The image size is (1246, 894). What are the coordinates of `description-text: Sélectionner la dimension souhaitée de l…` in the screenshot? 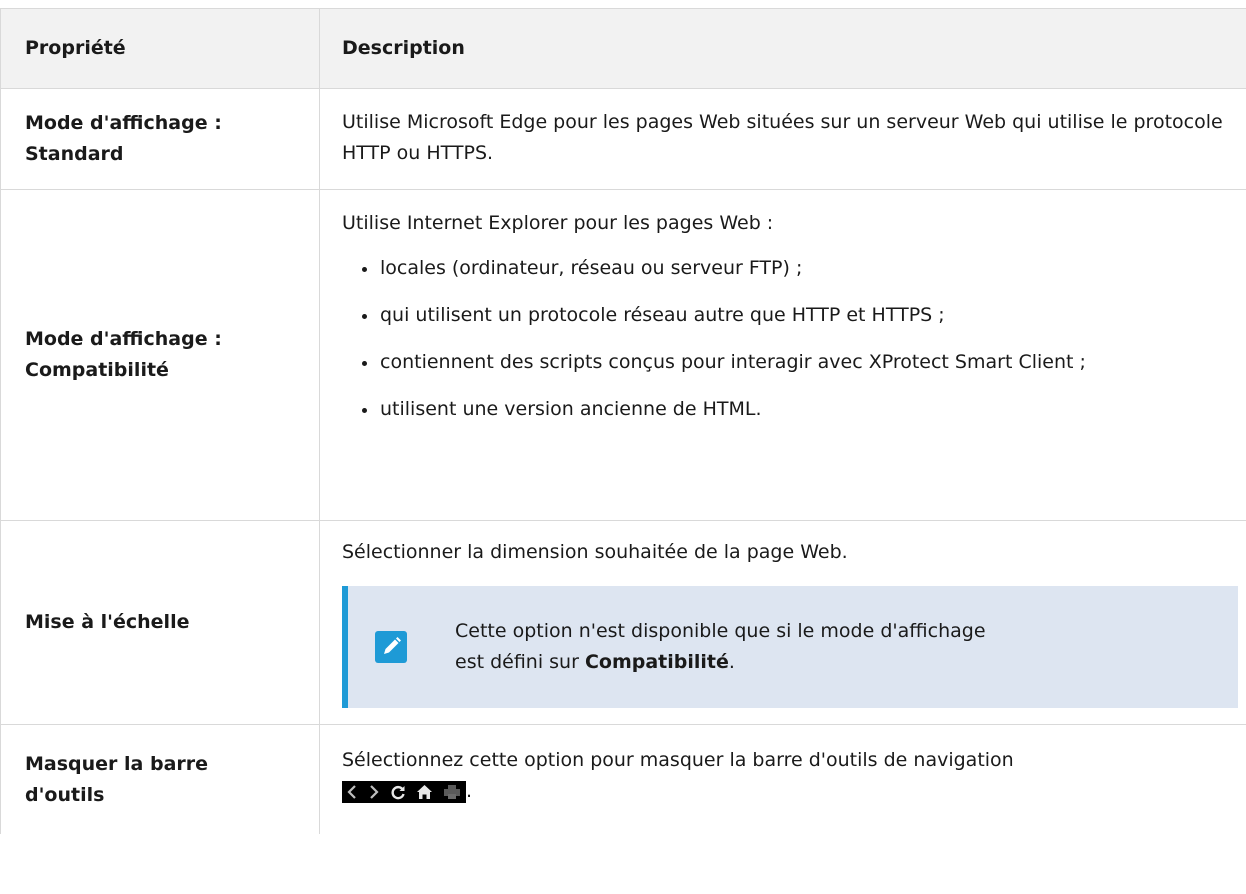 It's located at (595, 552).